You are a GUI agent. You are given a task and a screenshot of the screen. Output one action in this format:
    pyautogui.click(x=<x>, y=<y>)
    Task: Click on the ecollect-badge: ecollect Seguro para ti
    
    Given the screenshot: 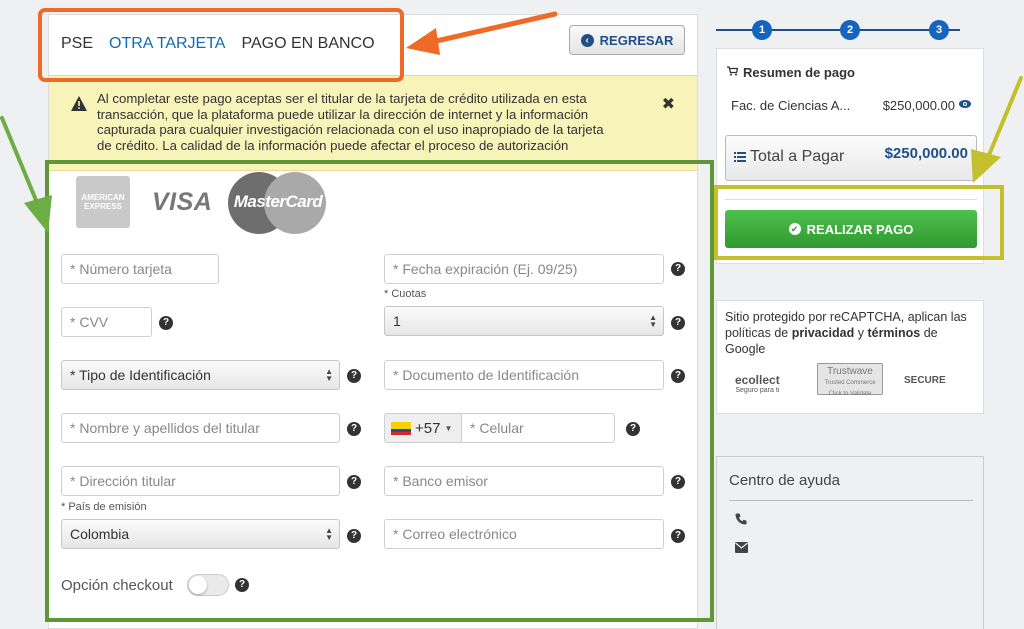 What is the action you would take?
    pyautogui.click(x=757, y=383)
    